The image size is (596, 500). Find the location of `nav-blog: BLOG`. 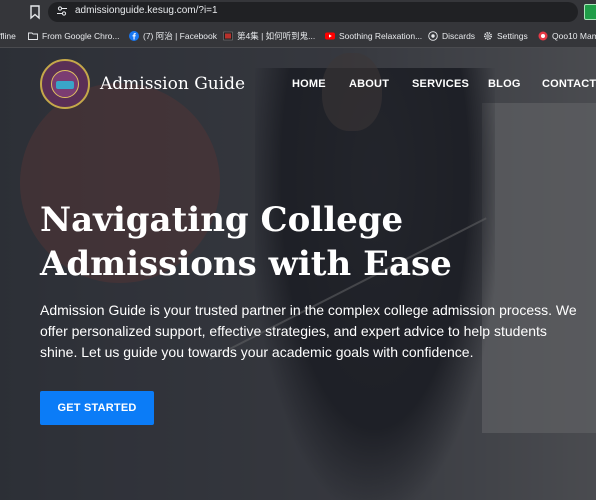

nav-blog: BLOG is located at coordinates (504, 84).